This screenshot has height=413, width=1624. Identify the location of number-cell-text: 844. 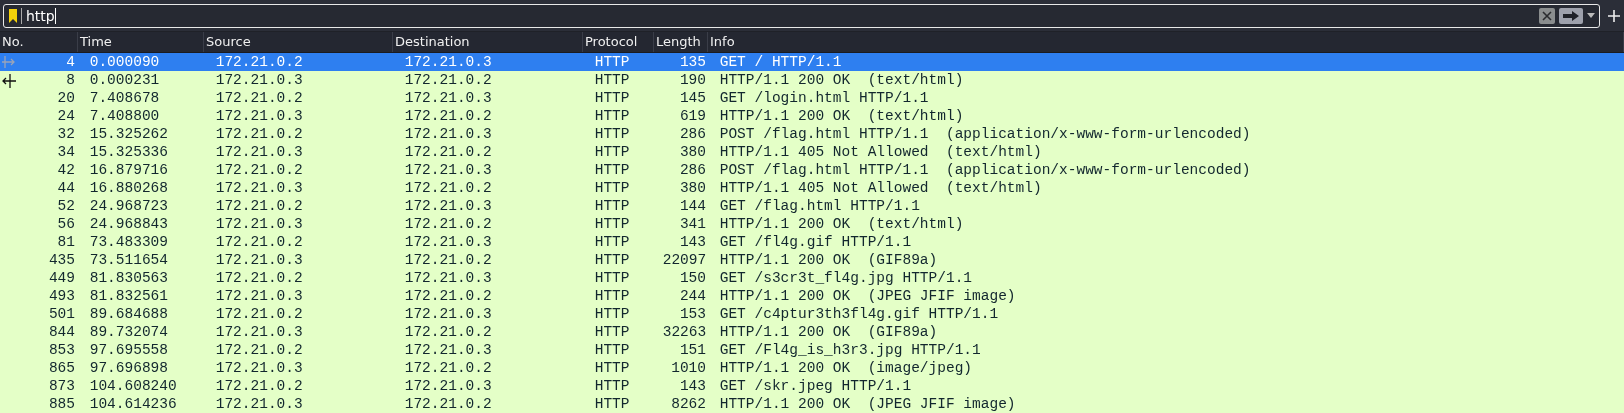
(61, 332).